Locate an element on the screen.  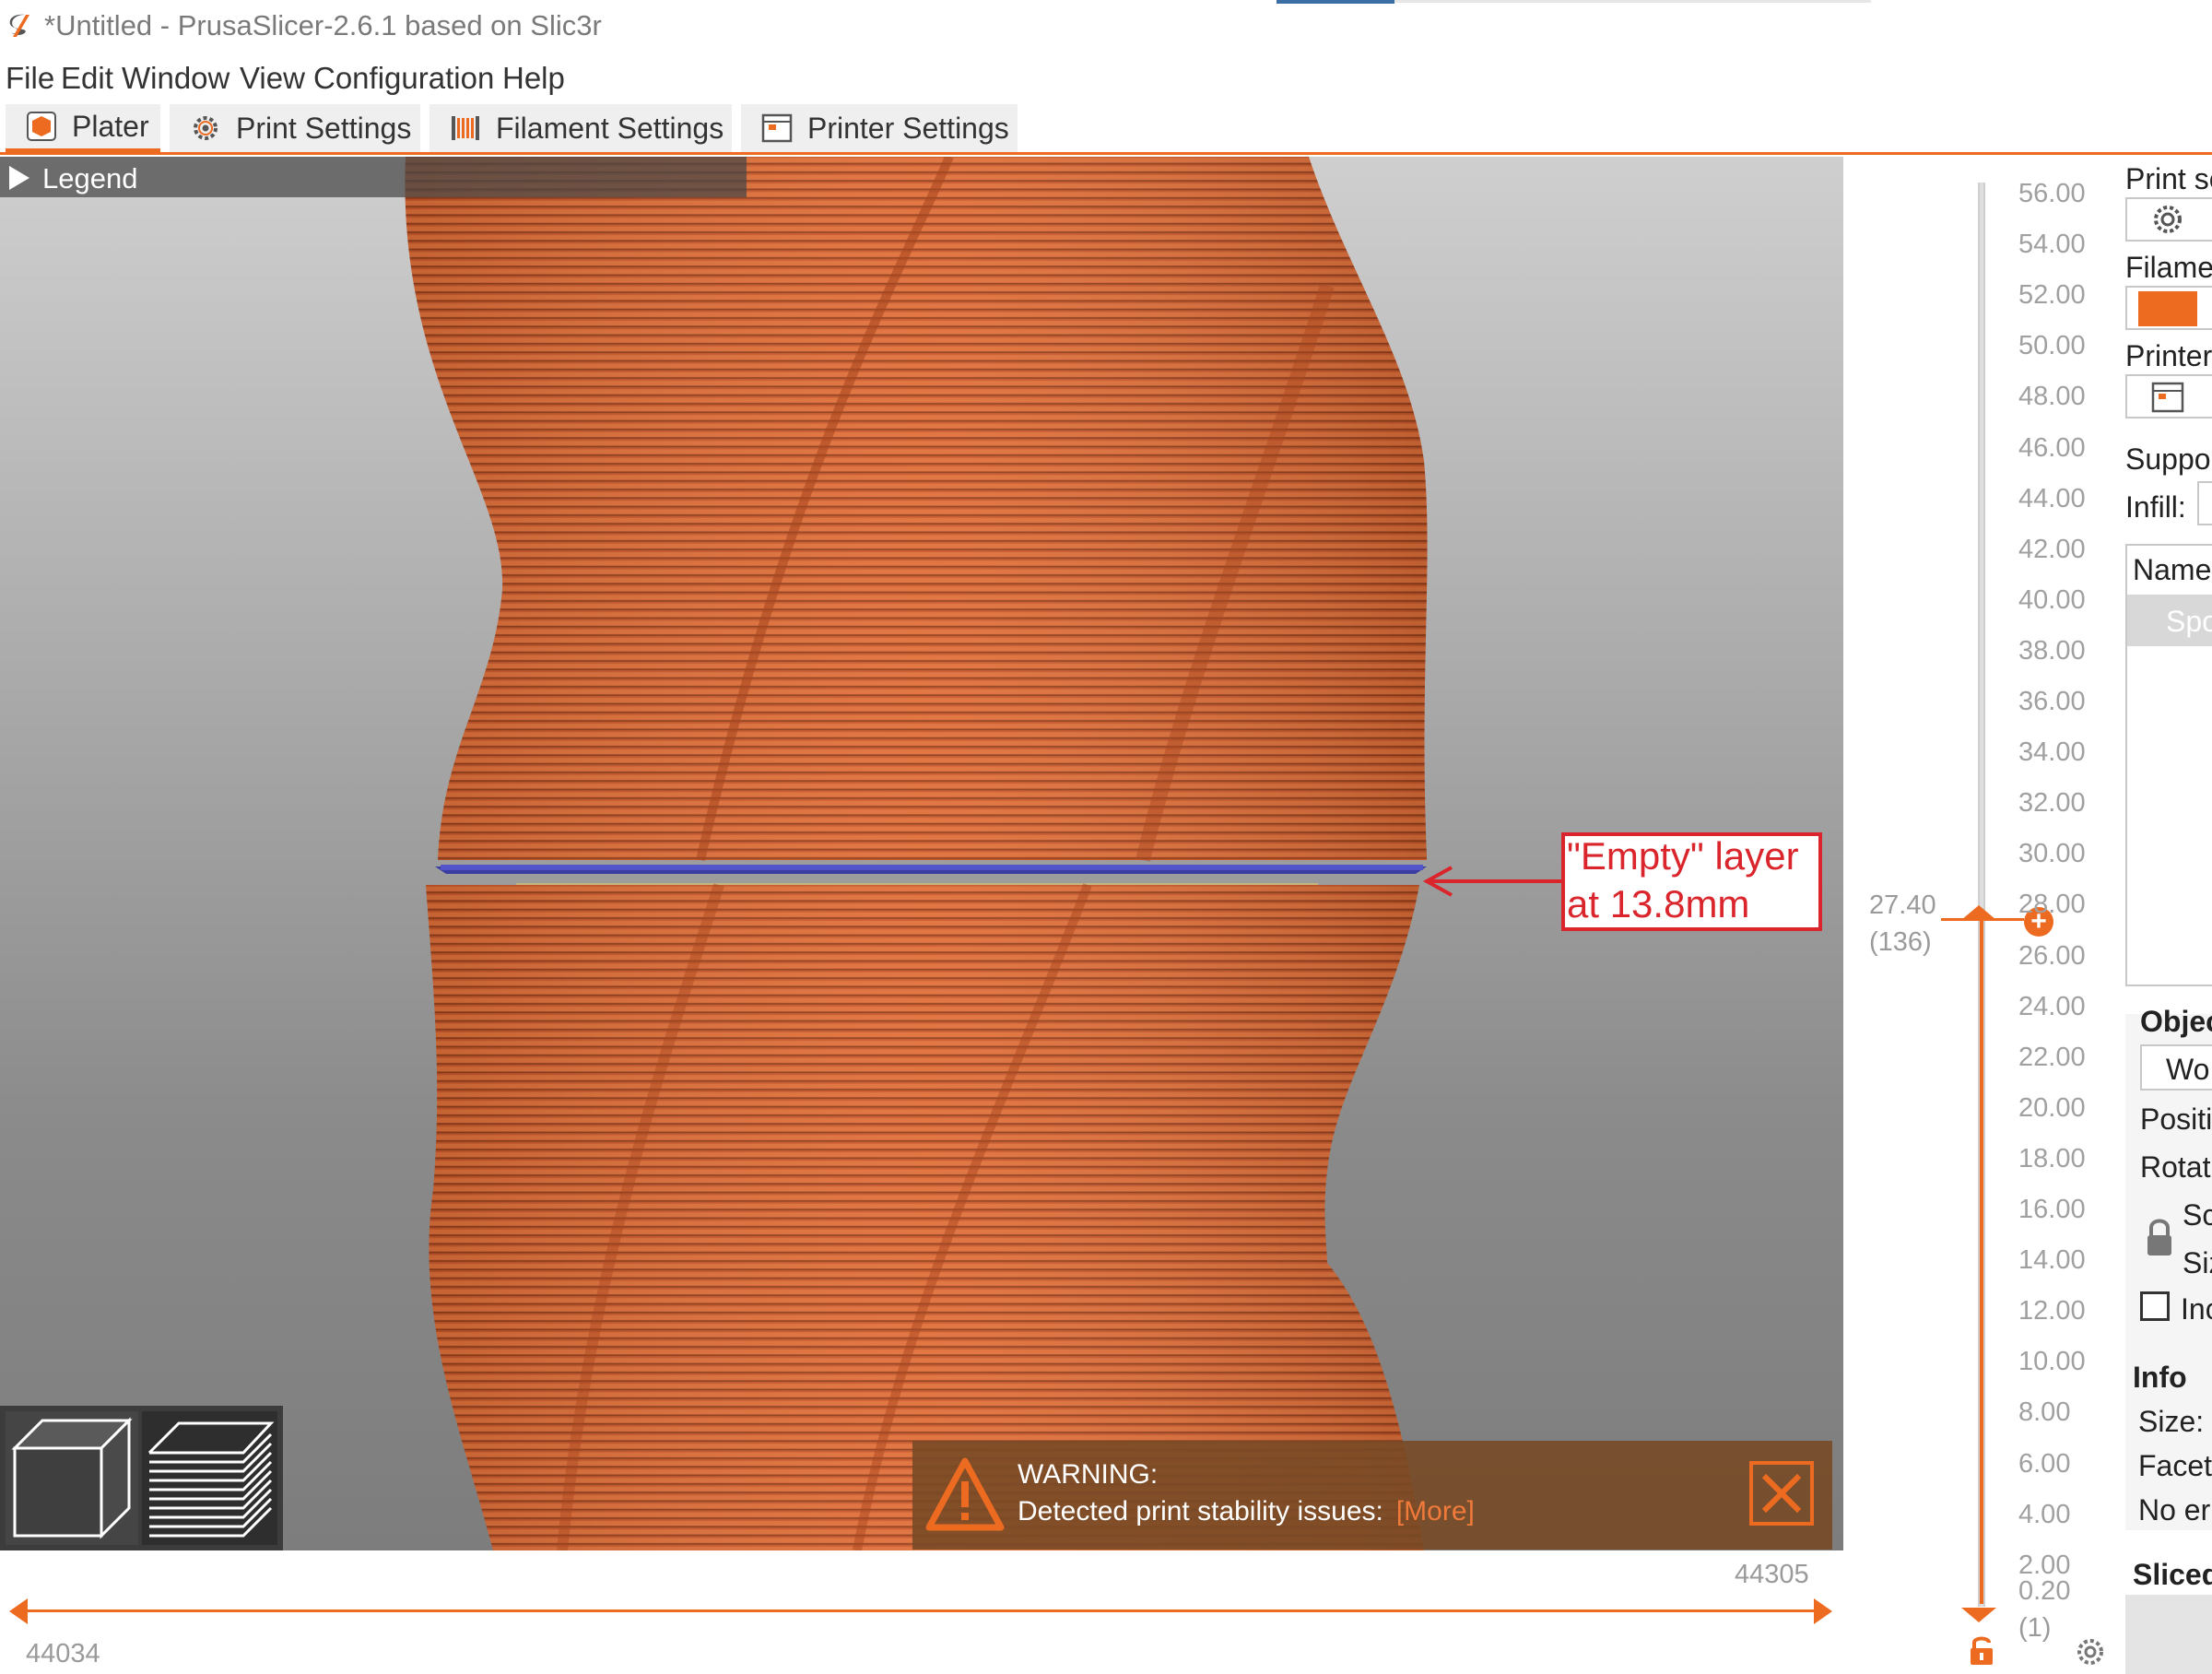
vertical-slider-tick-label: 34.00 is located at coordinates (2052, 752).